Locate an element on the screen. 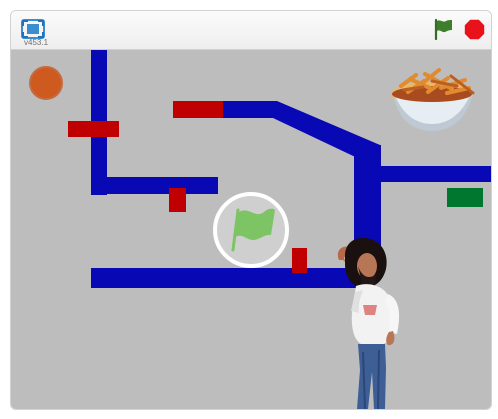 This screenshot has width=498, height=419. goal-block is located at coordinates (465, 197).